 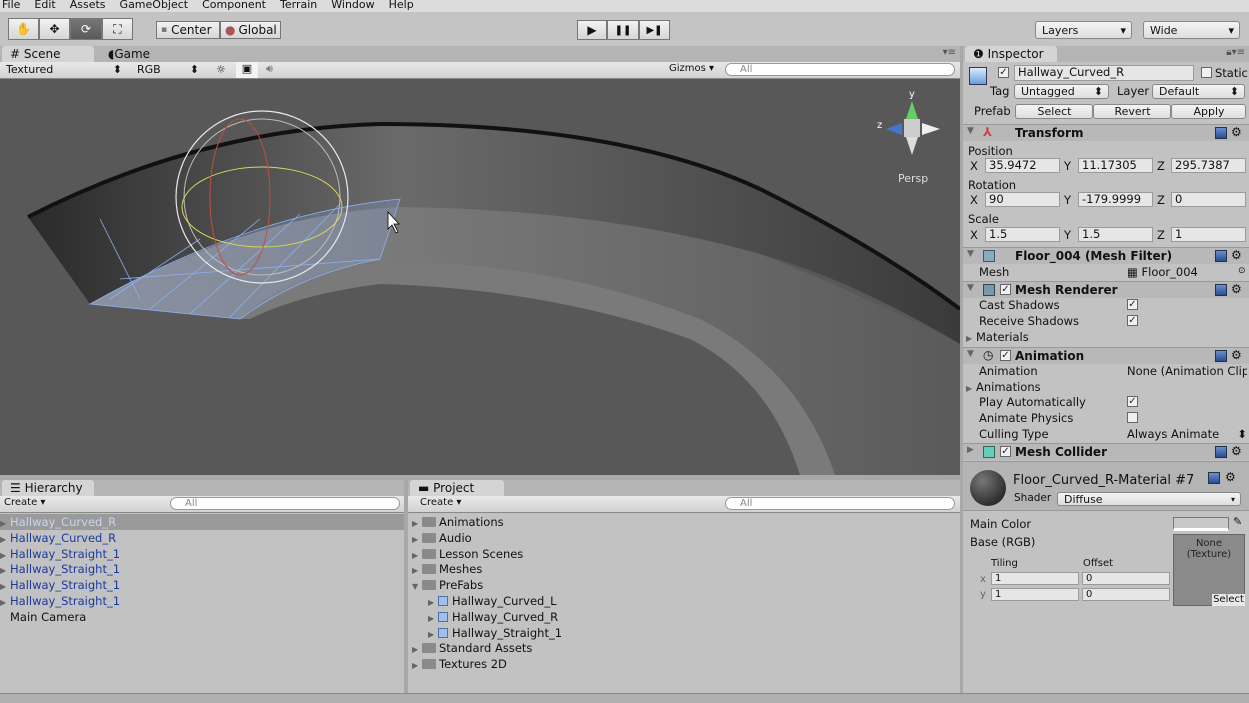 What do you see at coordinates (234, 6) in the screenshot?
I see `menu-component: Component` at bounding box center [234, 6].